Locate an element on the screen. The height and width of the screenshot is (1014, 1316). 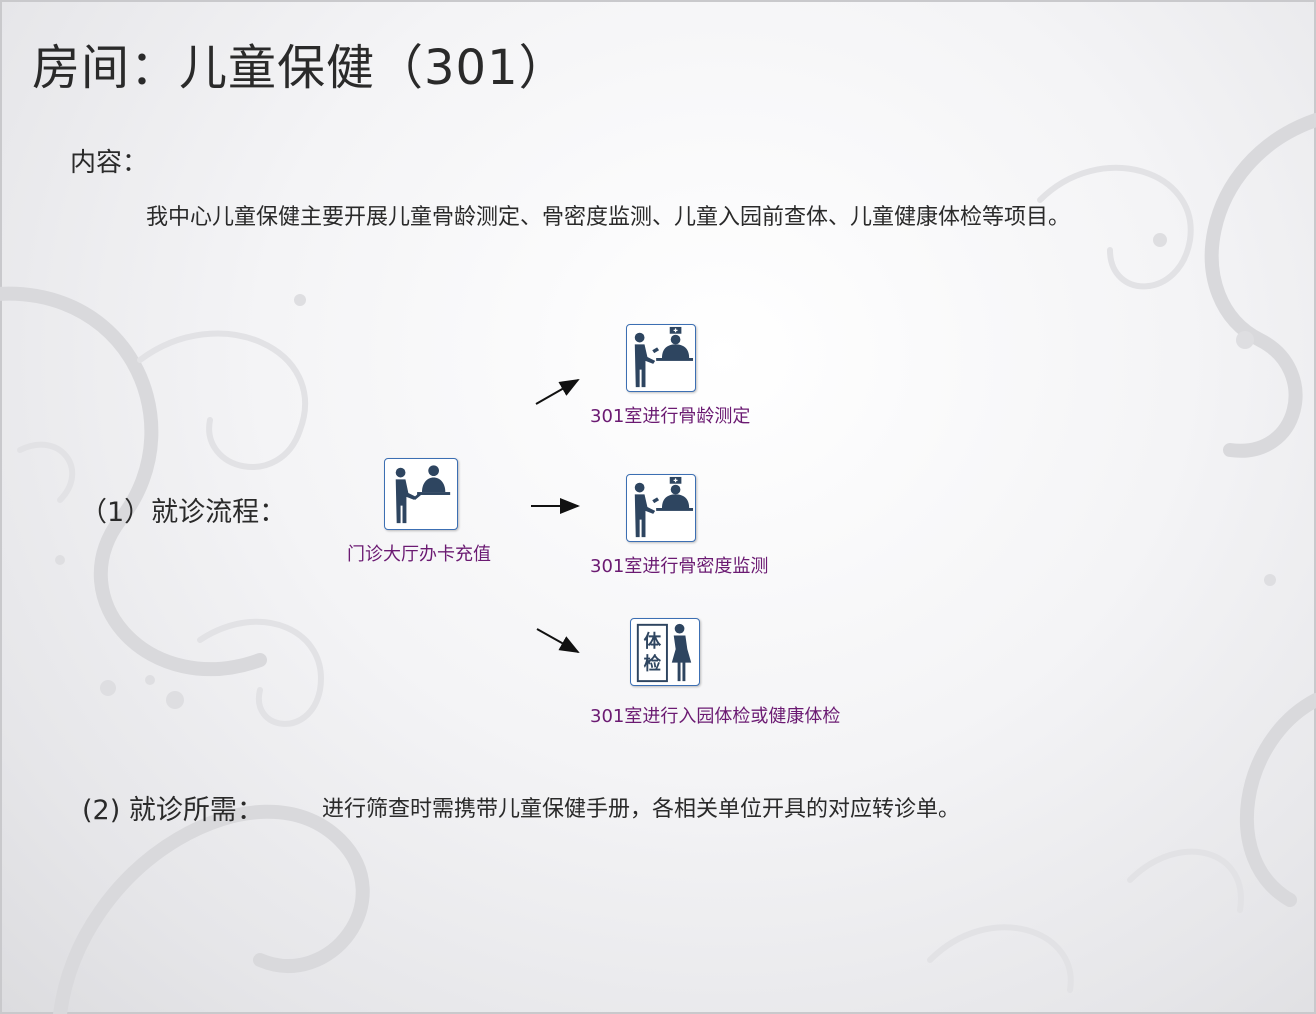
page-title: 房间：儿童保健（301） is located at coordinates (300, 68).